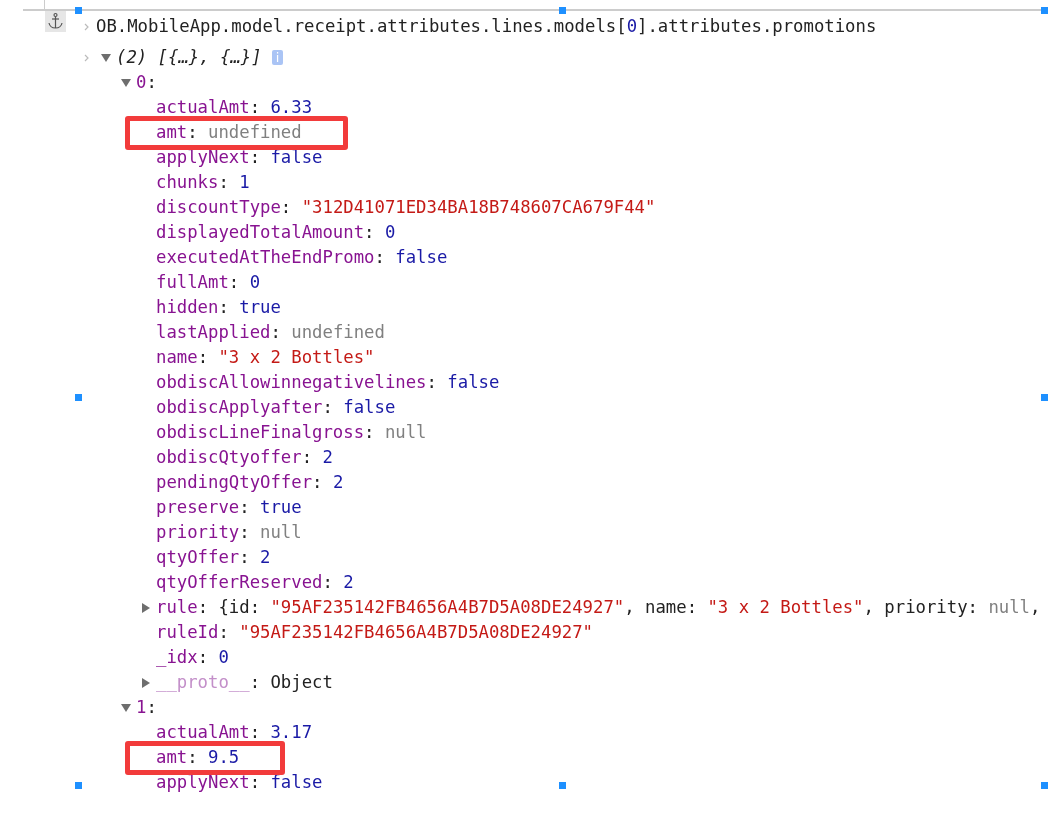 This screenshot has width=1048, height=816. Describe the element at coordinates (213, 557) in the screenshot. I see `property-line: qtyOffer: 2` at that location.